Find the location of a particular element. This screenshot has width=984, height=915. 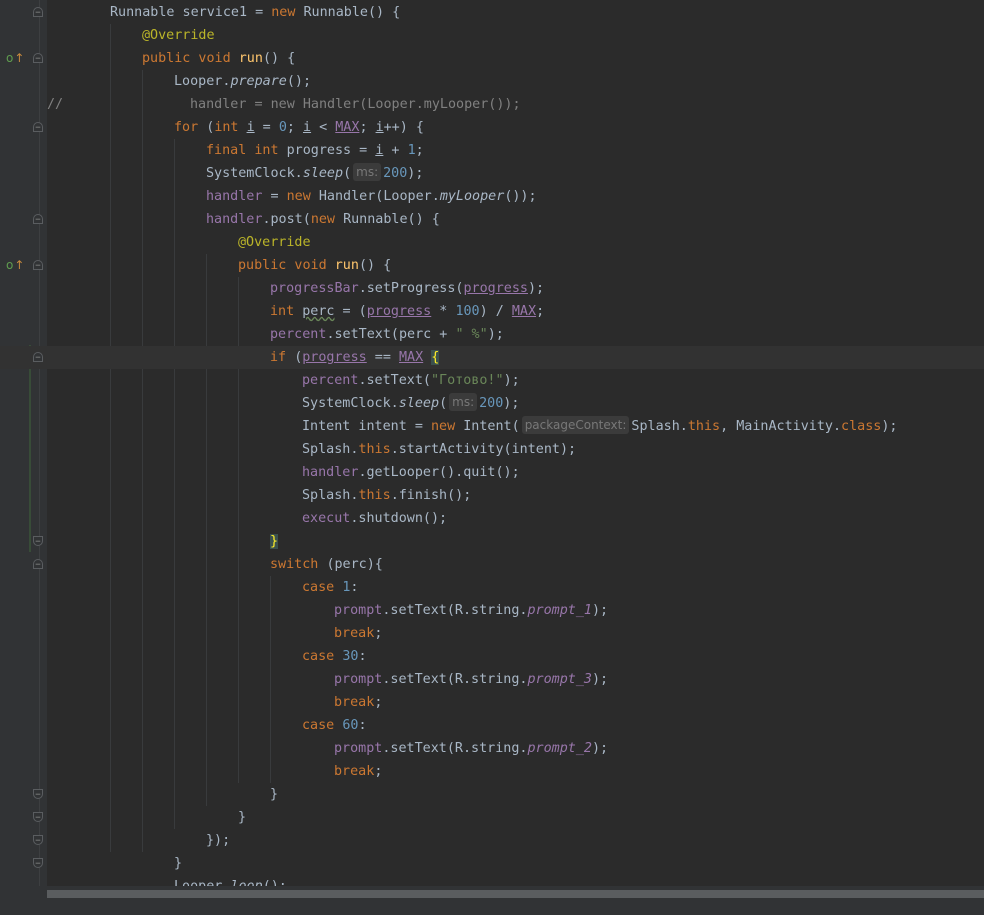

code-line: case 30: is located at coordinates (492, 656).